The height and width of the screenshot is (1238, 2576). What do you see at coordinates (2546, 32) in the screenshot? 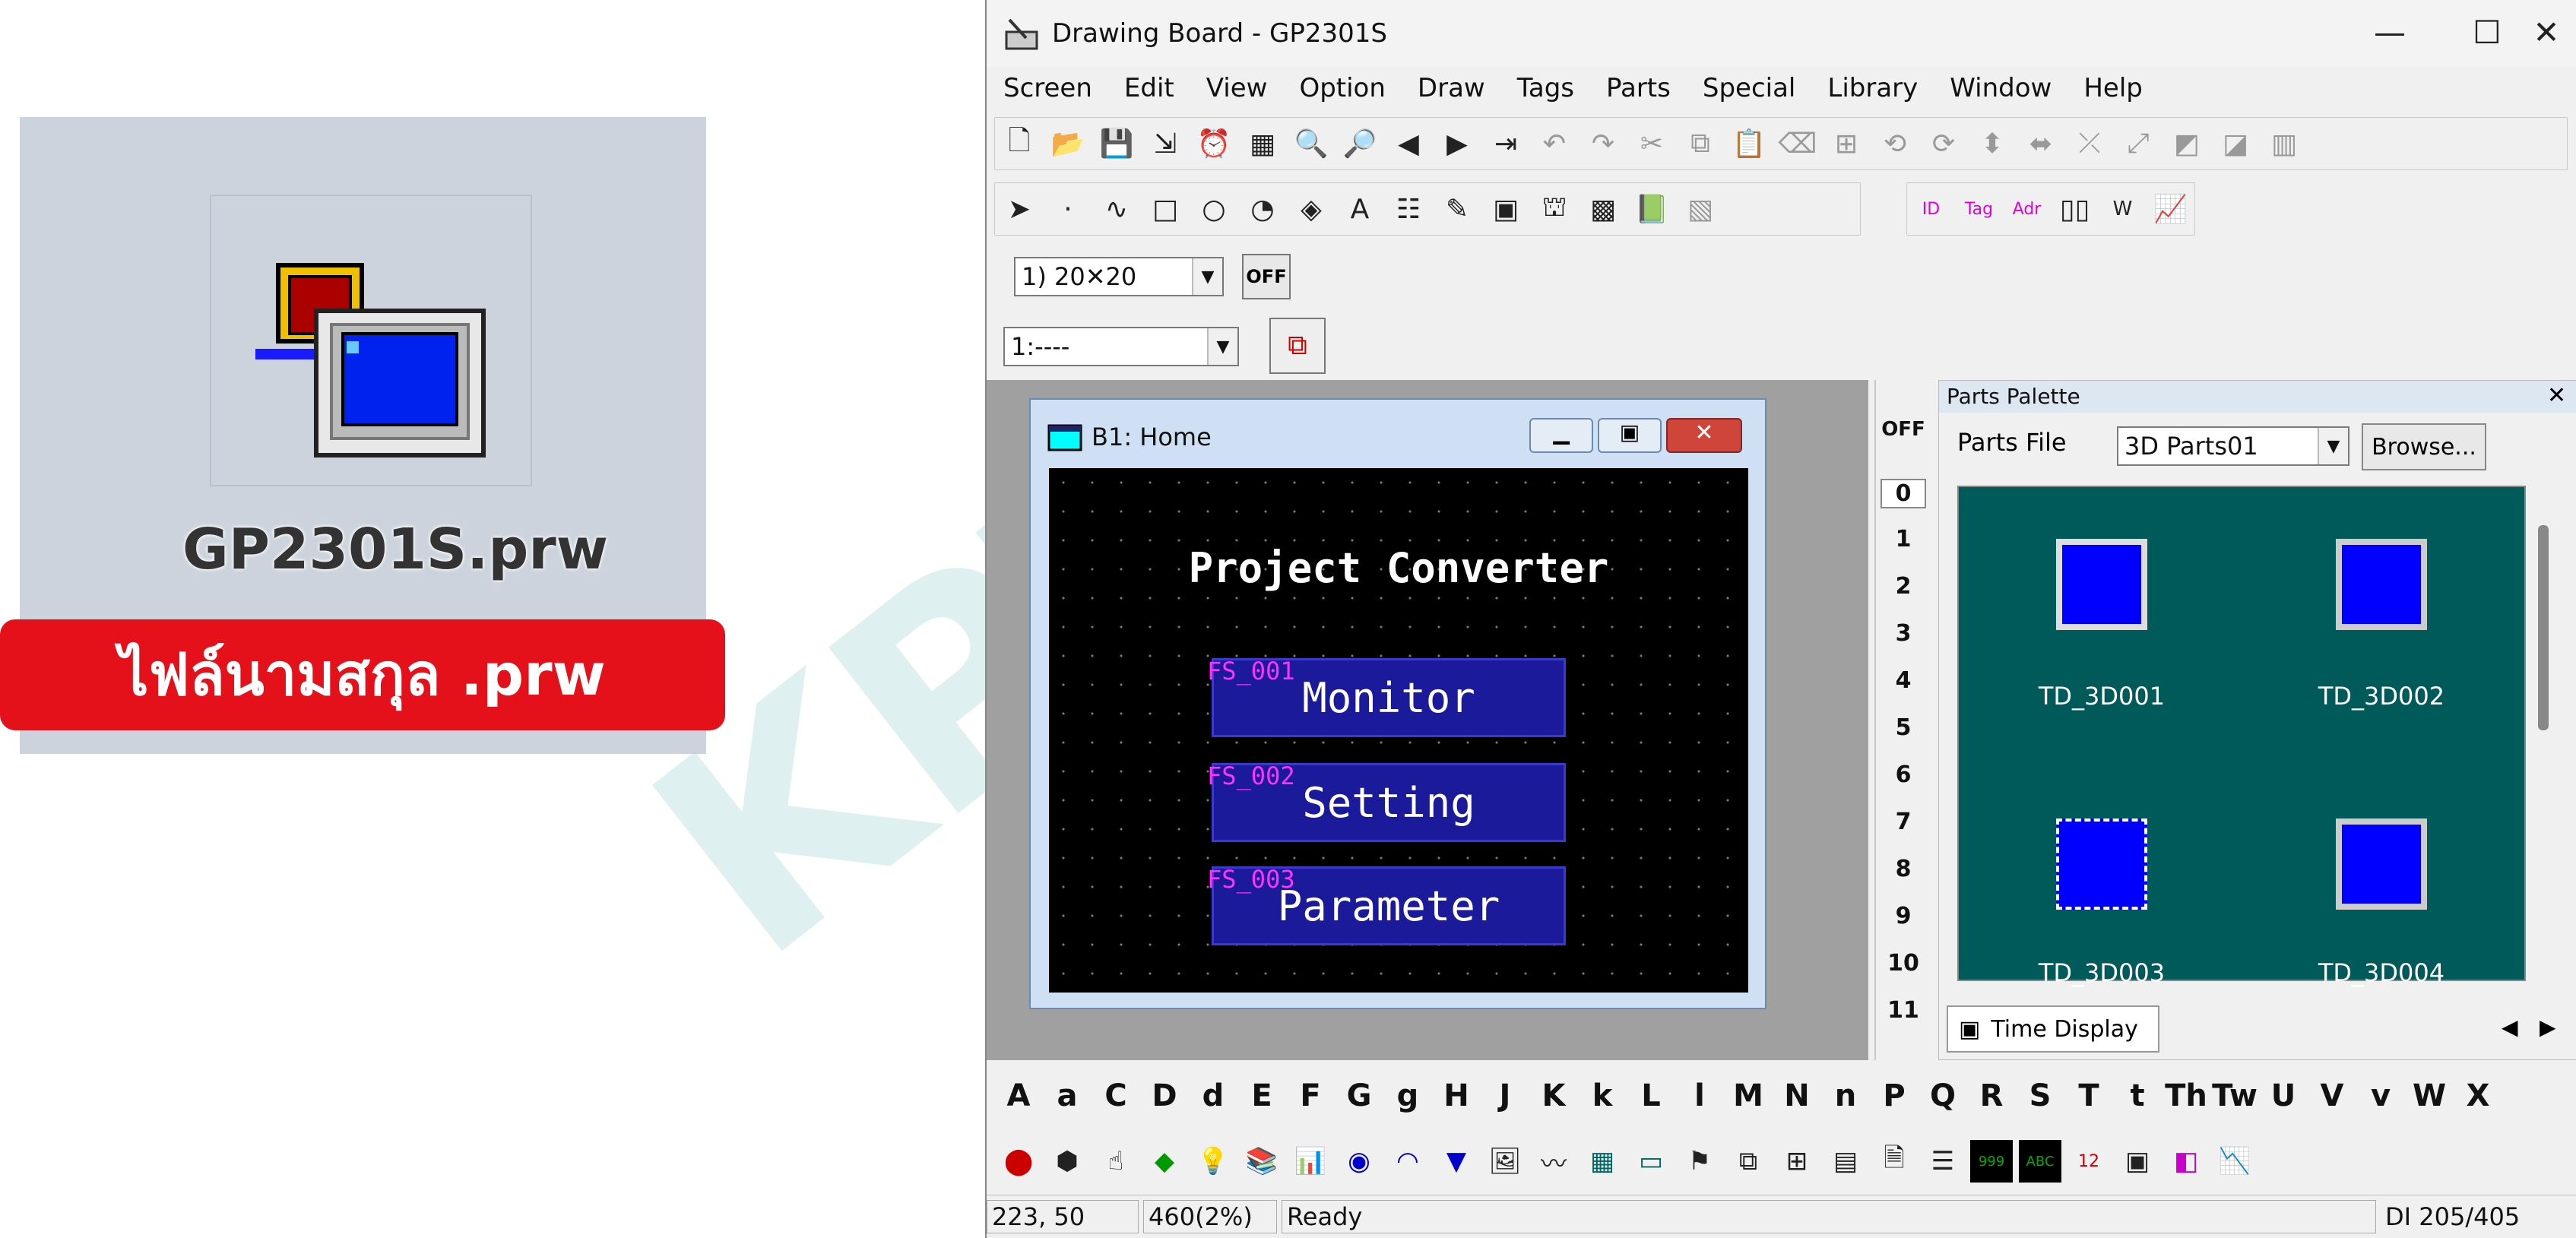
I see `close-button: ✕` at bounding box center [2546, 32].